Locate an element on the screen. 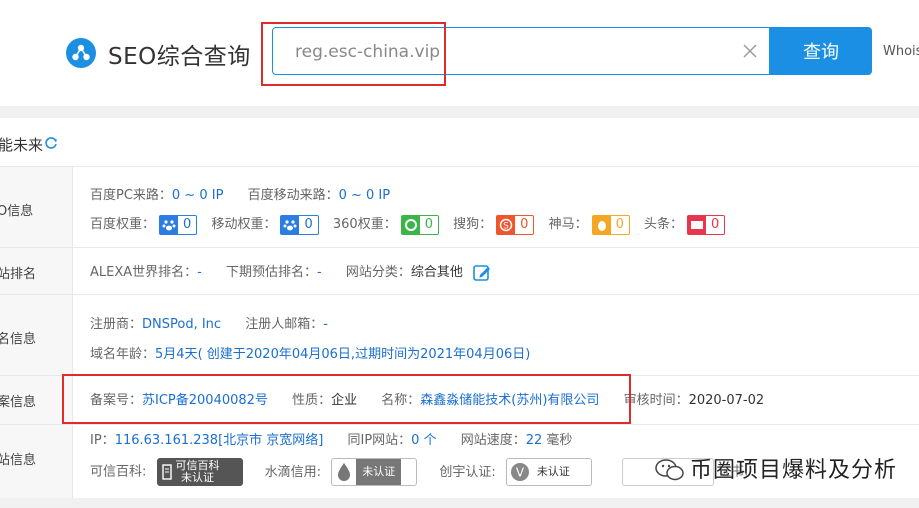 This screenshot has height=508, width=919. email-label: 注册人邮箱： is located at coordinates (284, 324).